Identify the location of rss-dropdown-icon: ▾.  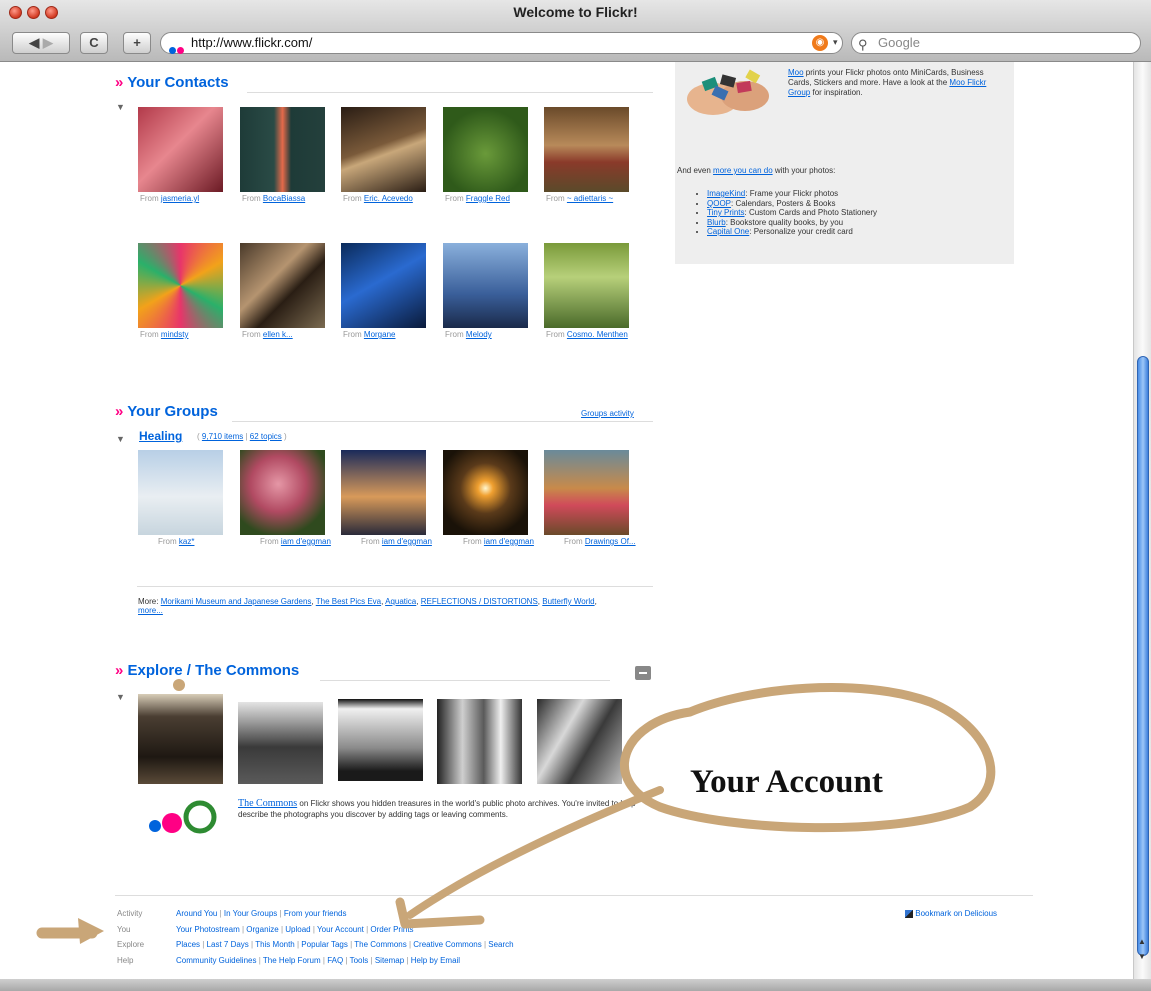
(835, 42).